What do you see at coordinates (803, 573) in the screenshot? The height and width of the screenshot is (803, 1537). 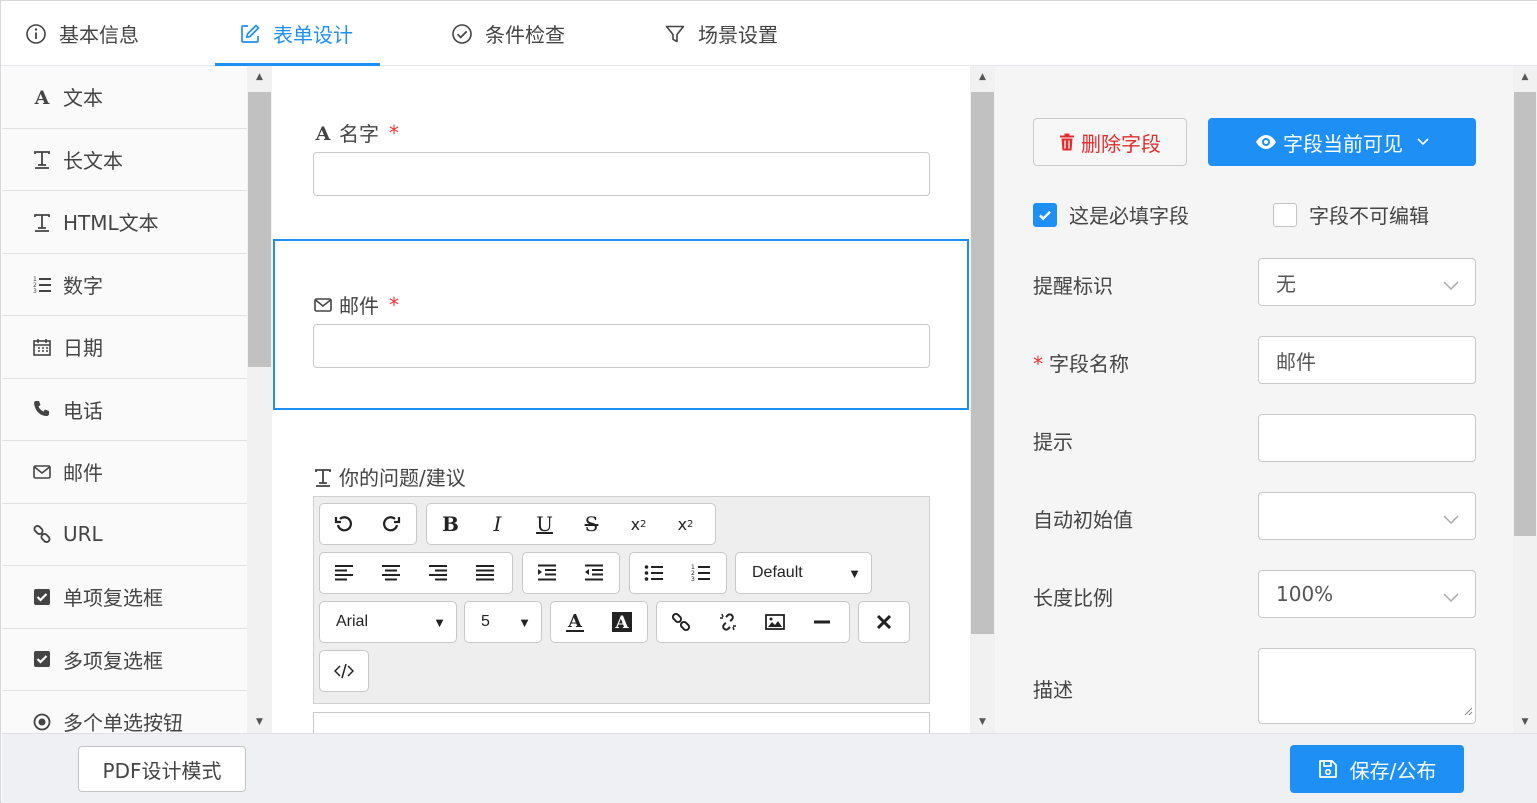 I see `format-select: Default ▼` at bounding box center [803, 573].